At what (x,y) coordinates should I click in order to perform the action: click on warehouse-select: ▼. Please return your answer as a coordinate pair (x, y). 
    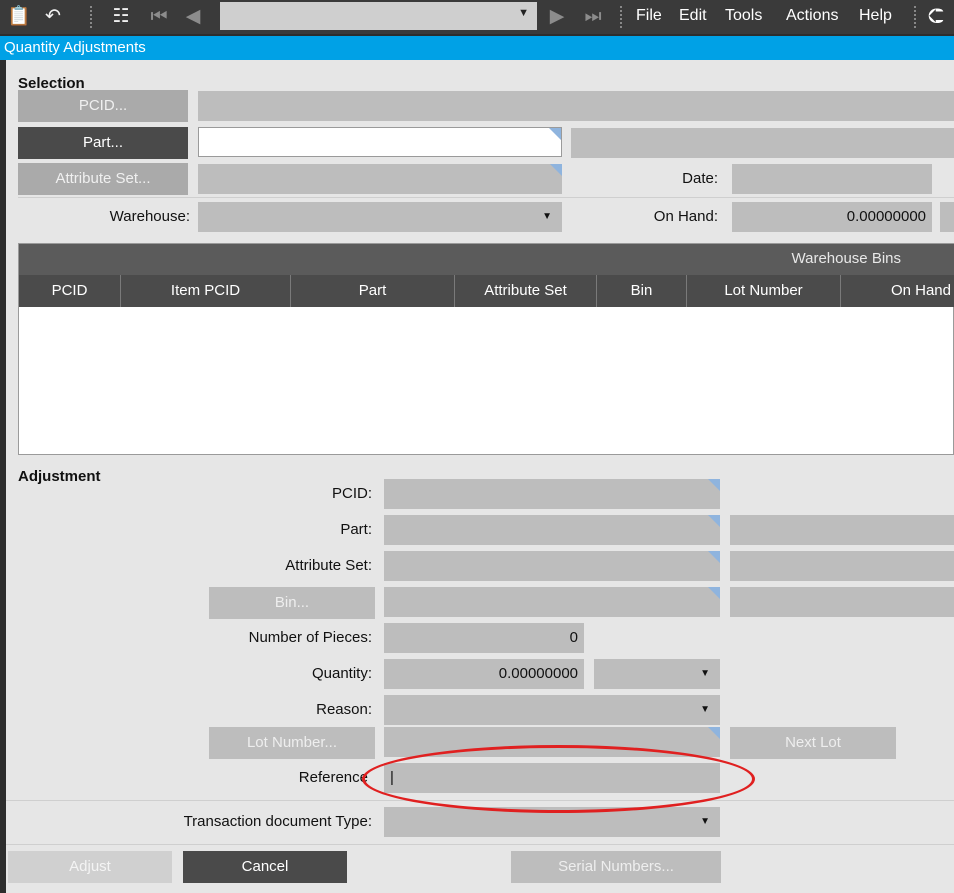
    Looking at the image, I should click on (380, 217).